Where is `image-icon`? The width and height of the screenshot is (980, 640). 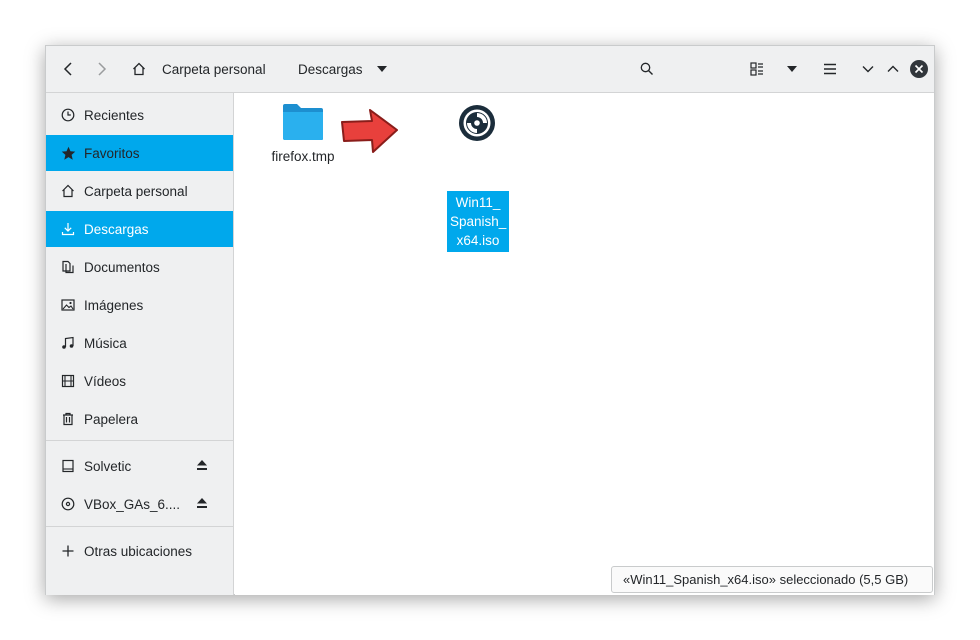
image-icon is located at coordinates (68, 305).